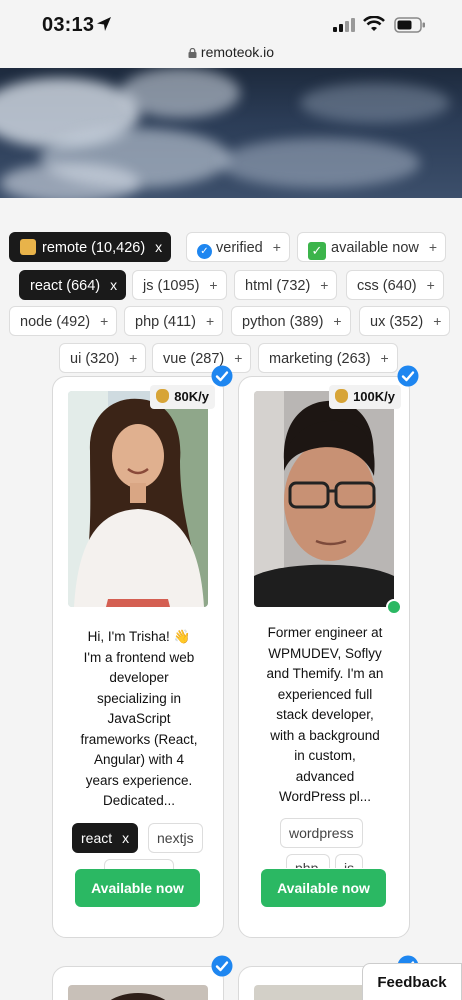 This screenshot has height=1000, width=462. I want to click on skill-tag-php: php, so click(308, 861).